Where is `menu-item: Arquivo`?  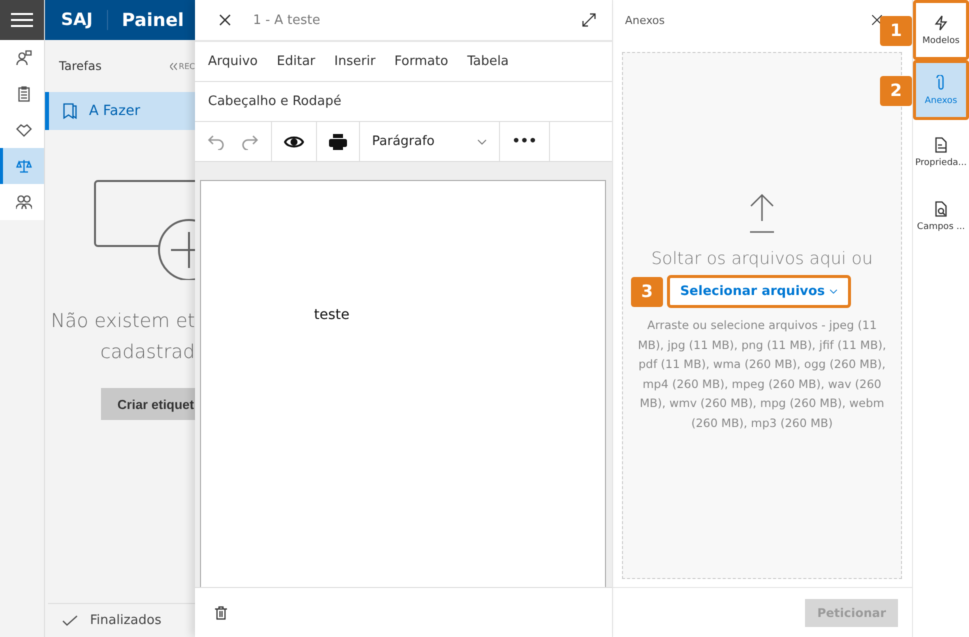 menu-item: Arquivo is located at coordinates (229, 61).